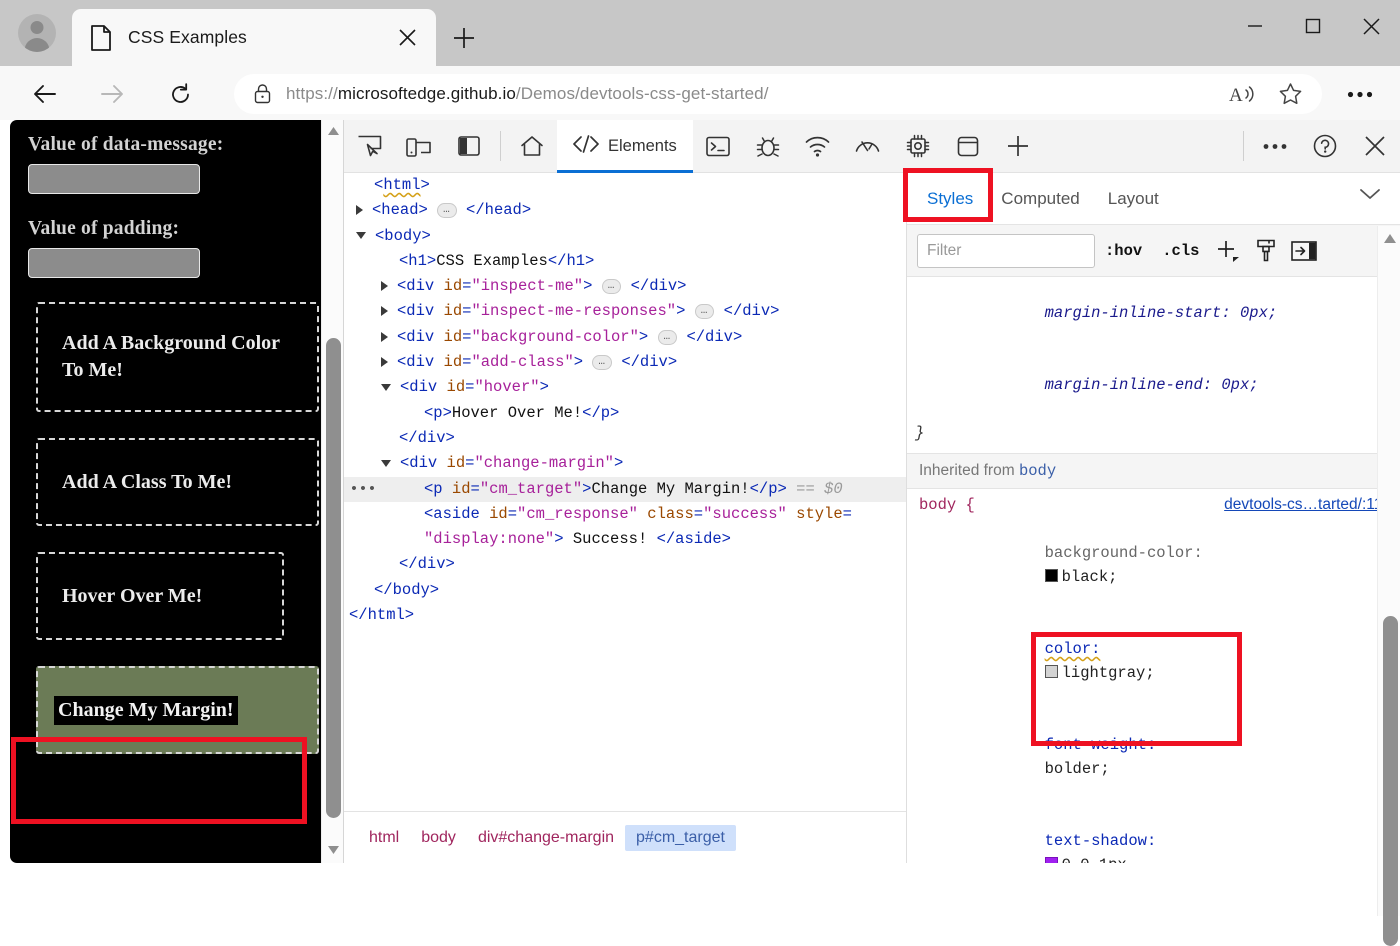 This screenshot has width=1400, height=946. I want to click on tab-styles: Styles, so click(950, 199).